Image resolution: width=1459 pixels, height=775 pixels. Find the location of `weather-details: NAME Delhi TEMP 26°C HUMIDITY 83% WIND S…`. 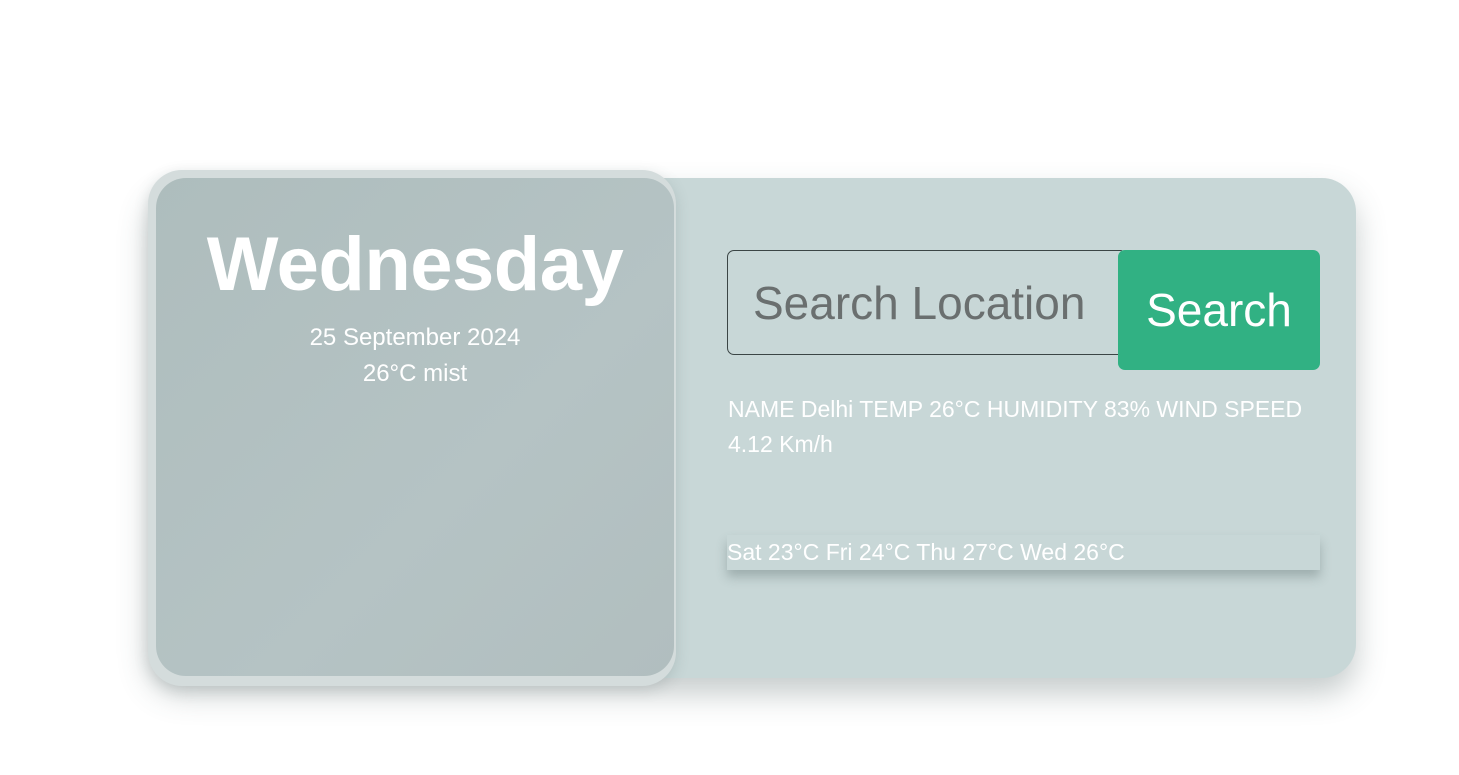

weather-details: NAME Delhi TEMP 26°C HUMIDITY 83% WIND S… is located at coordinates (1015, 426).